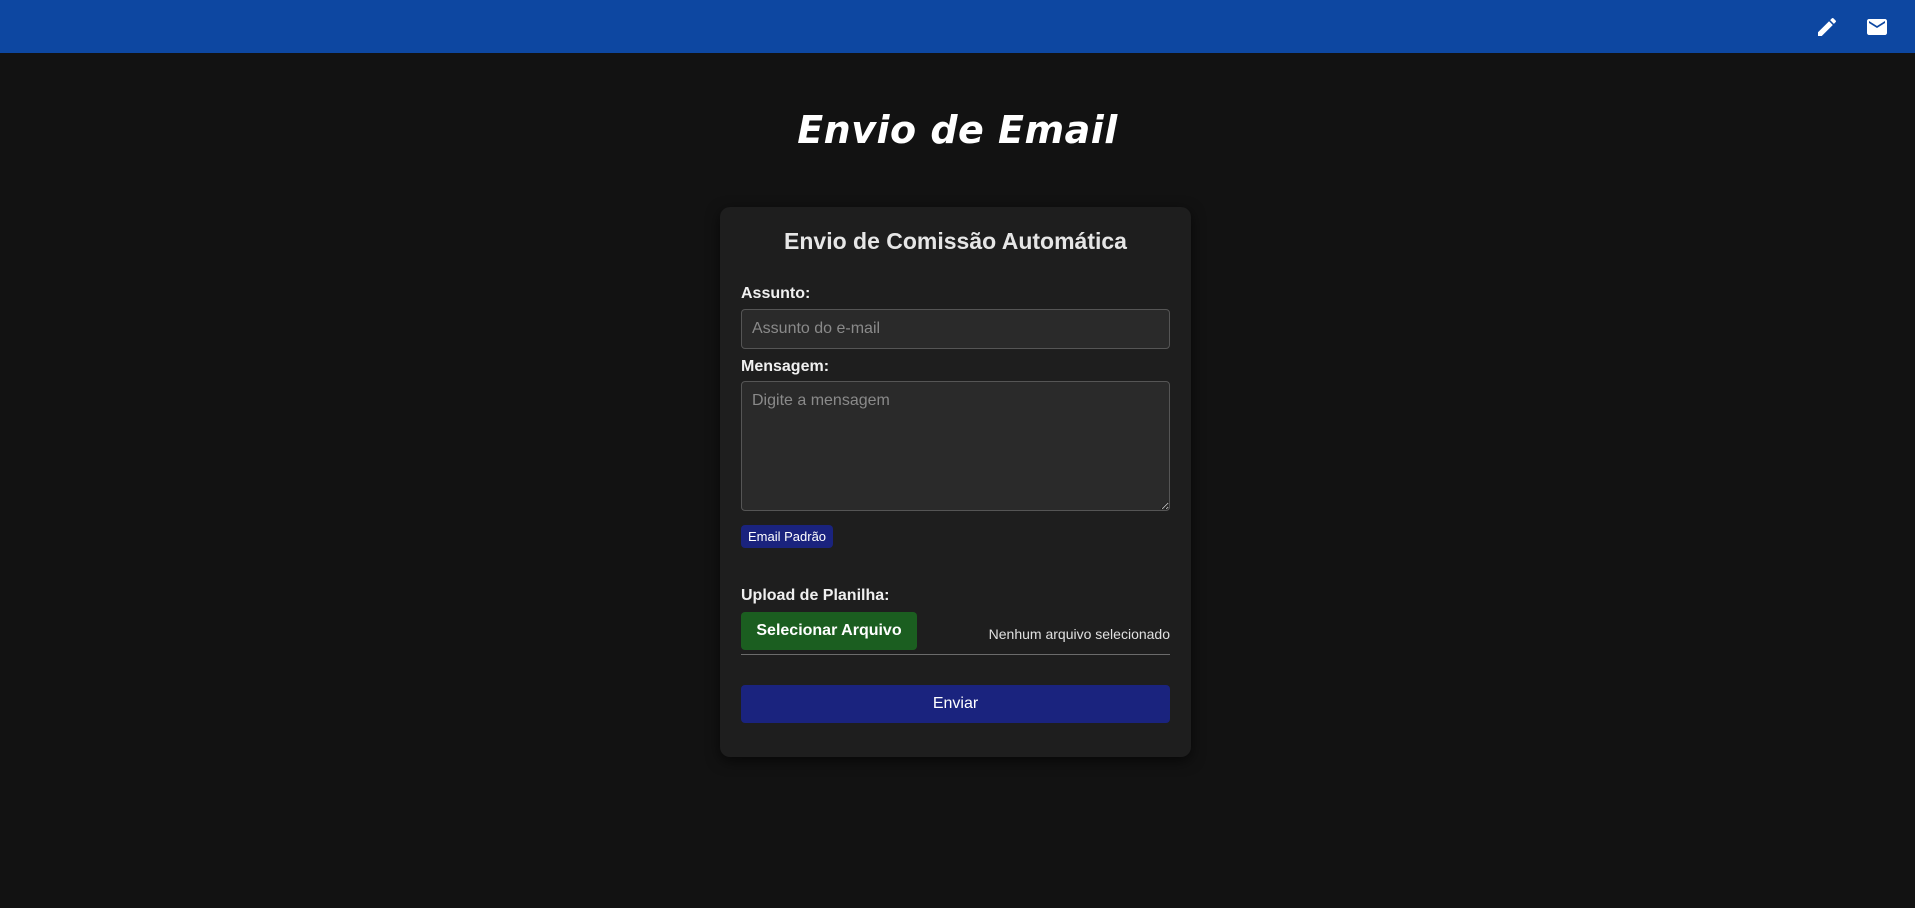  I want to click on mail-icon, so click(1877, 27).